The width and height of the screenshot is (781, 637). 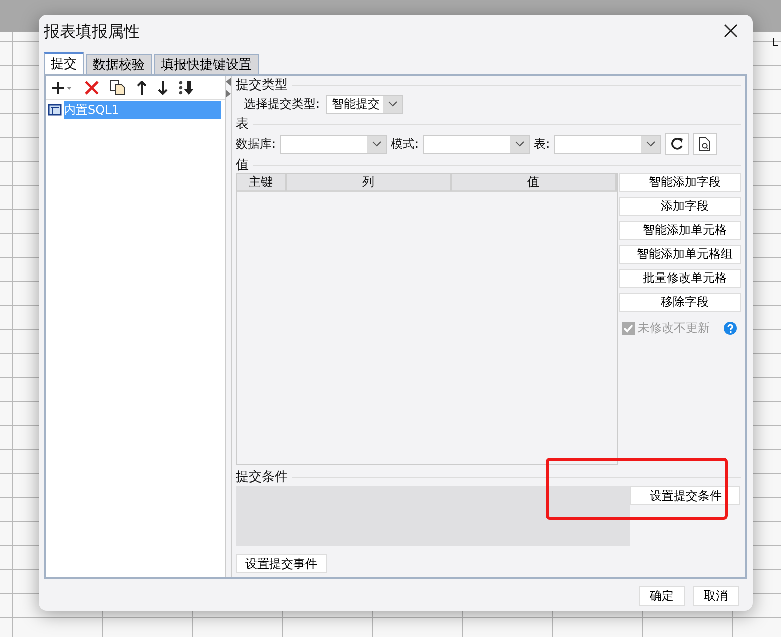 I want to click on add-icon, so click(x=63, y=87).